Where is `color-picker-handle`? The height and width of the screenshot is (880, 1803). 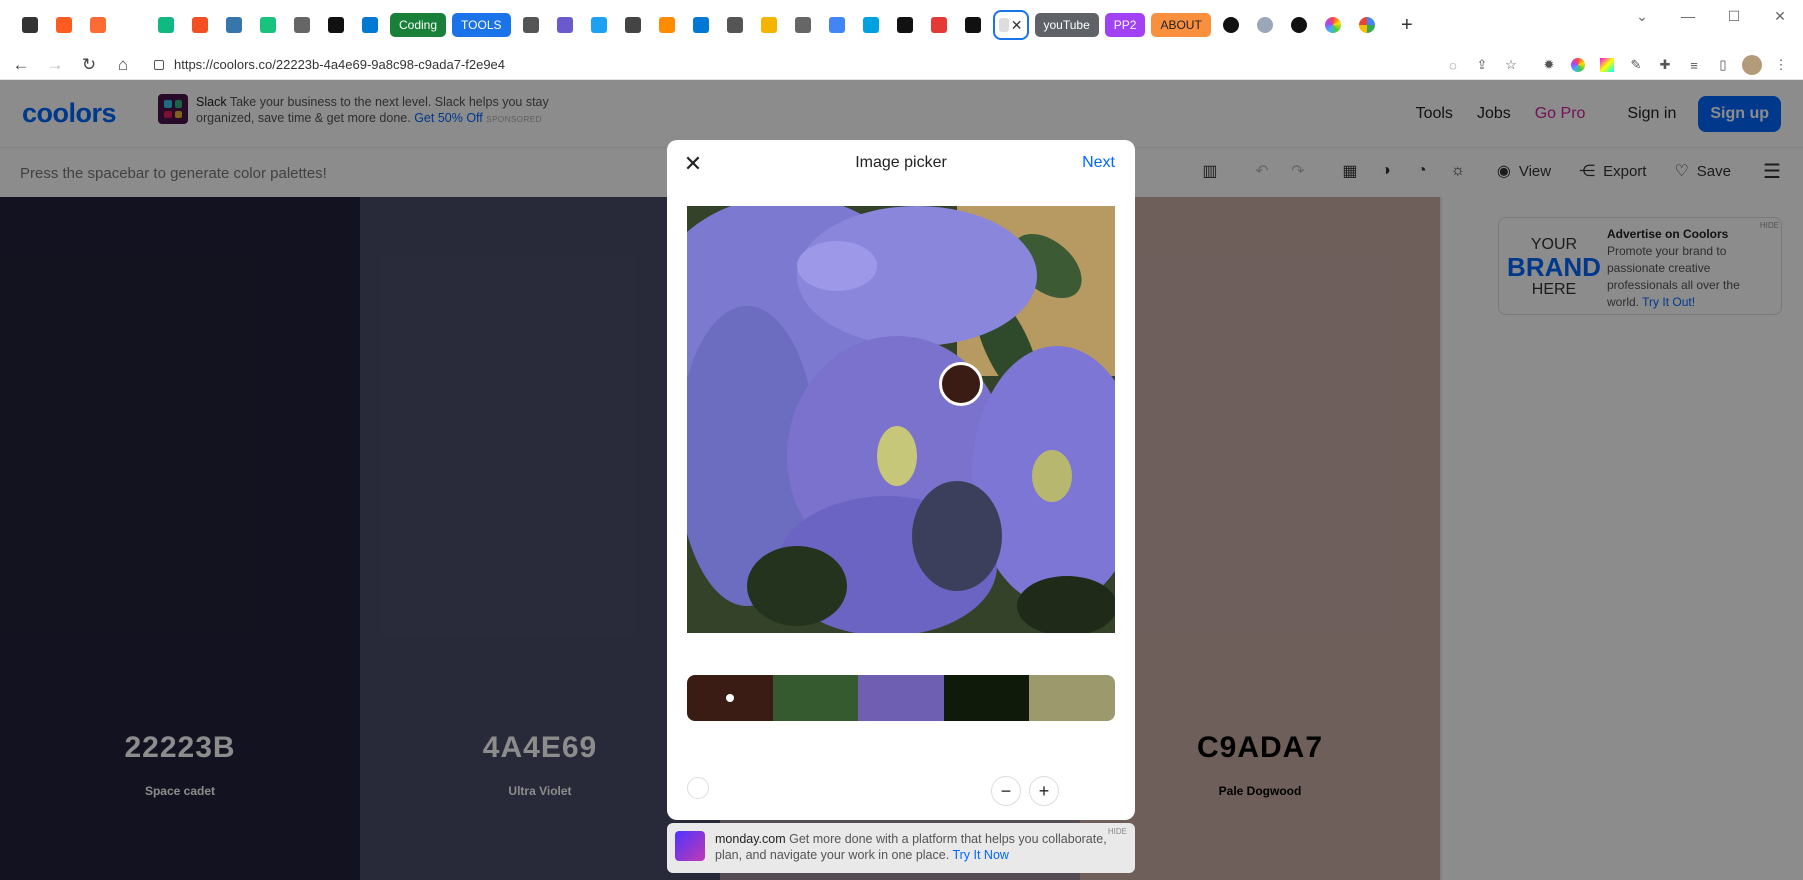 color-picker-handle is located at coordinates (961, 384).